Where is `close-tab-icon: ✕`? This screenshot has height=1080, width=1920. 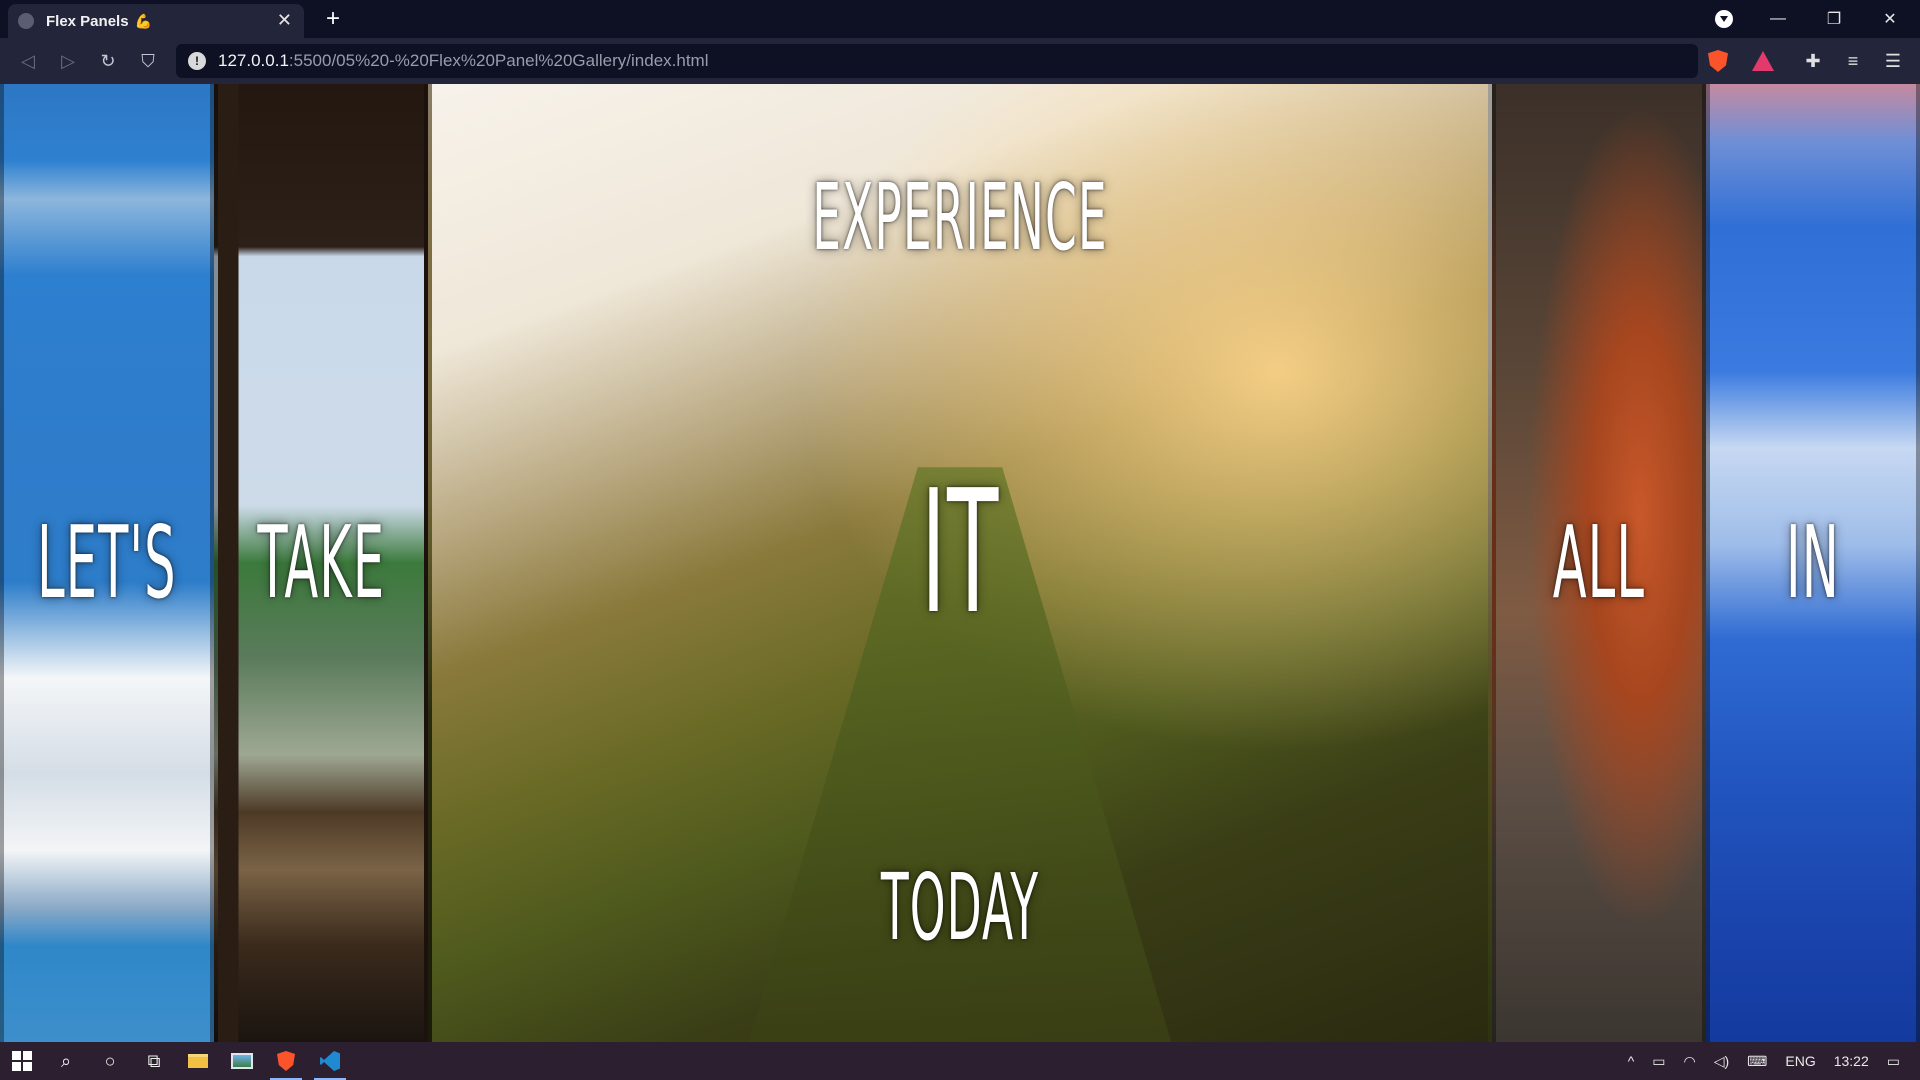
close-tab-icon: ✕ is located at coordinates (284, 20).